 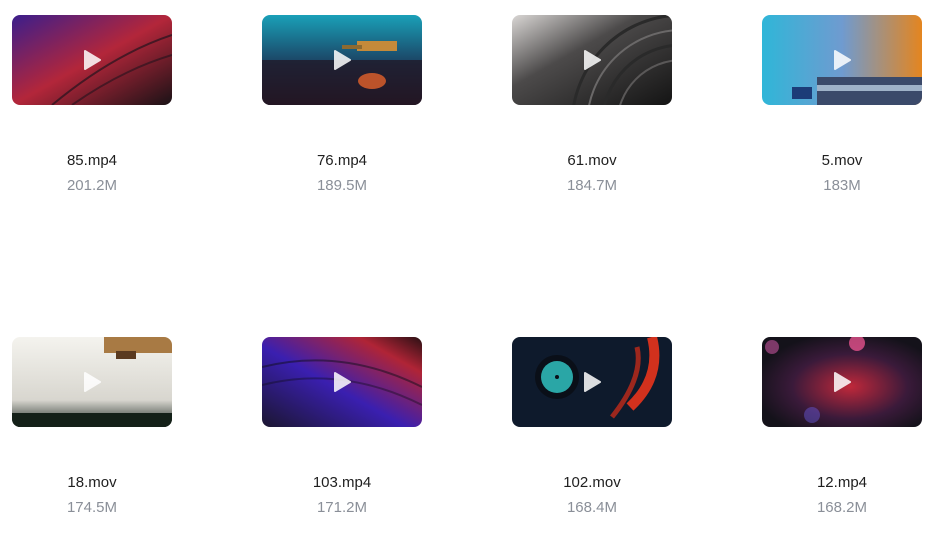 What do you see at coordinates (592, 482) in the screenshot?
I see `video-filename: 102.mov` at bounding box center [592, 482].